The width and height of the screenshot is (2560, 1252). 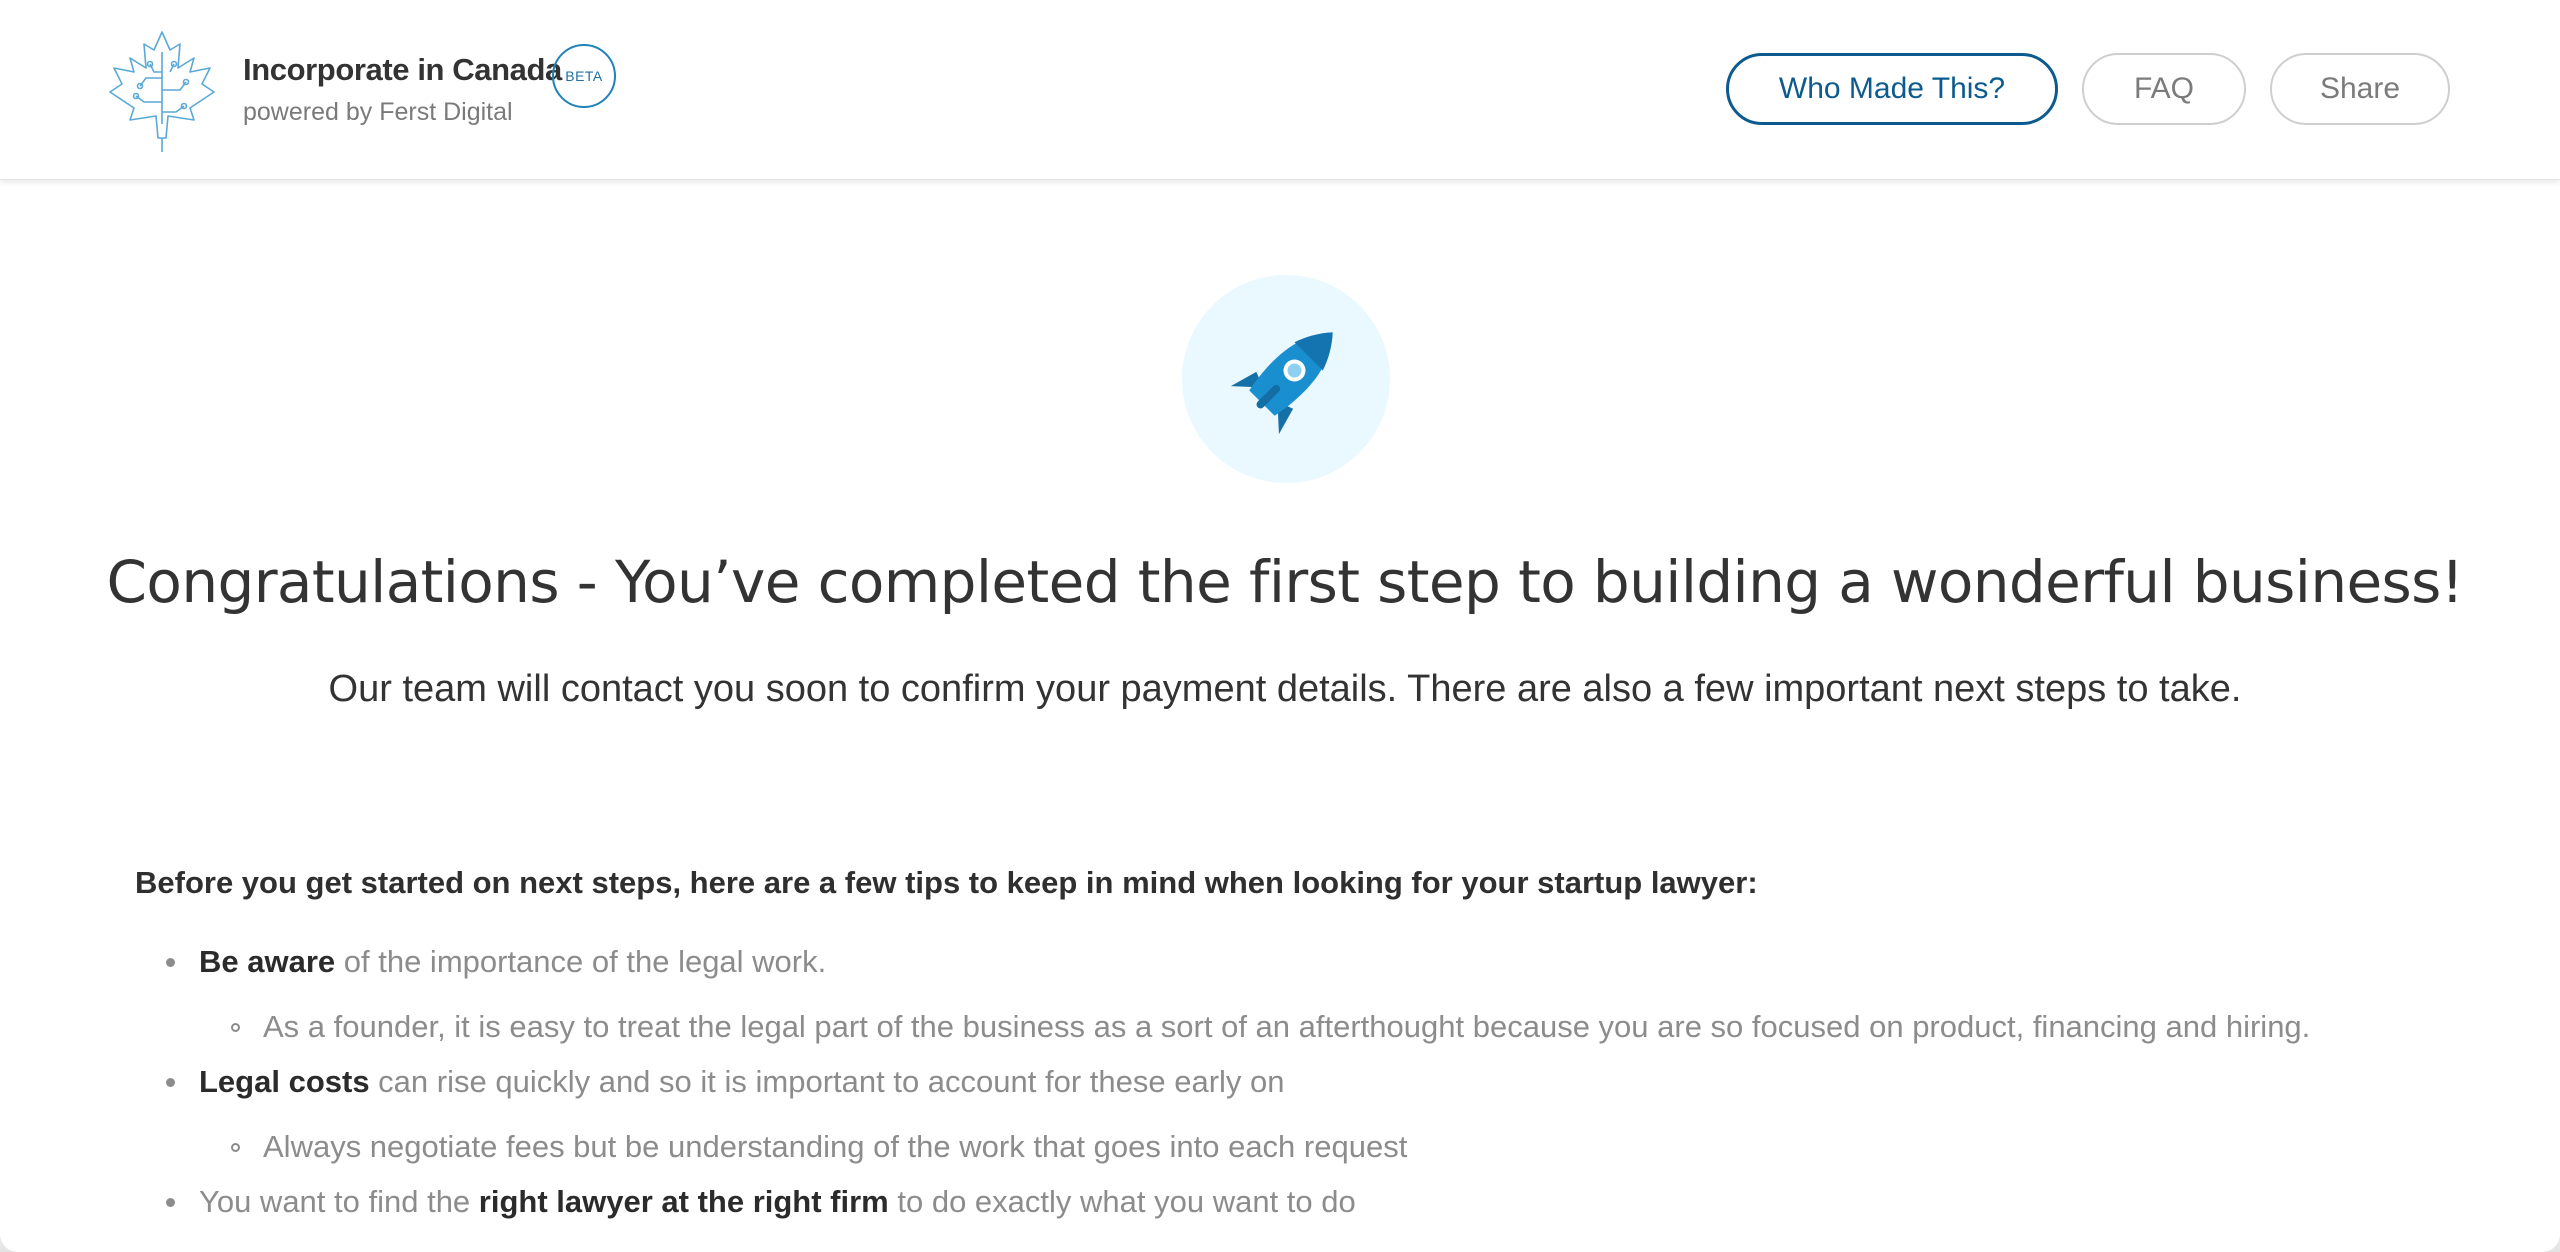 What do you see at coordinates (581, 961) in the screenshot?
I see `tip-text: of the importance of the legal work.` at bounding box center [581, 961].